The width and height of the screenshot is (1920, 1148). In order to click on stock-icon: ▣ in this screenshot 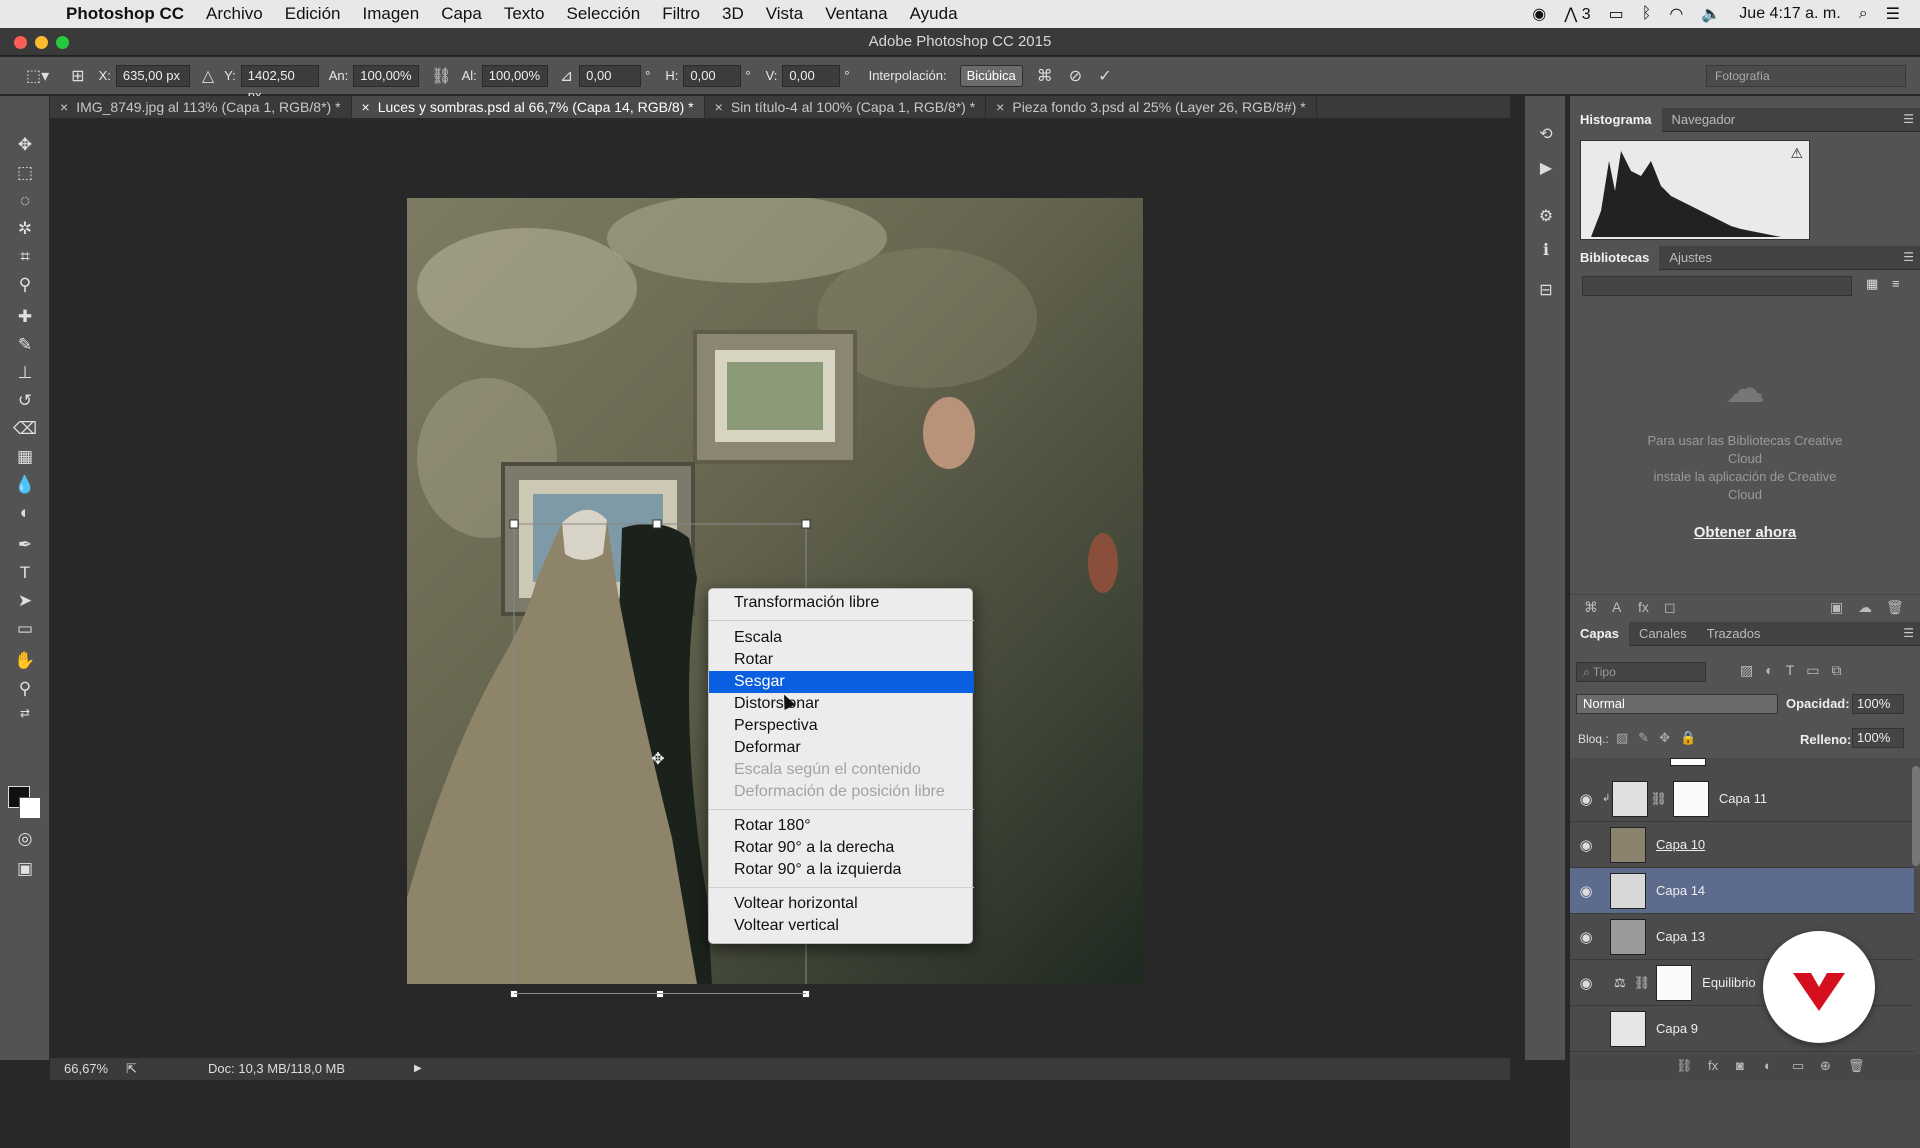, I will do `click(1836, 607)`.